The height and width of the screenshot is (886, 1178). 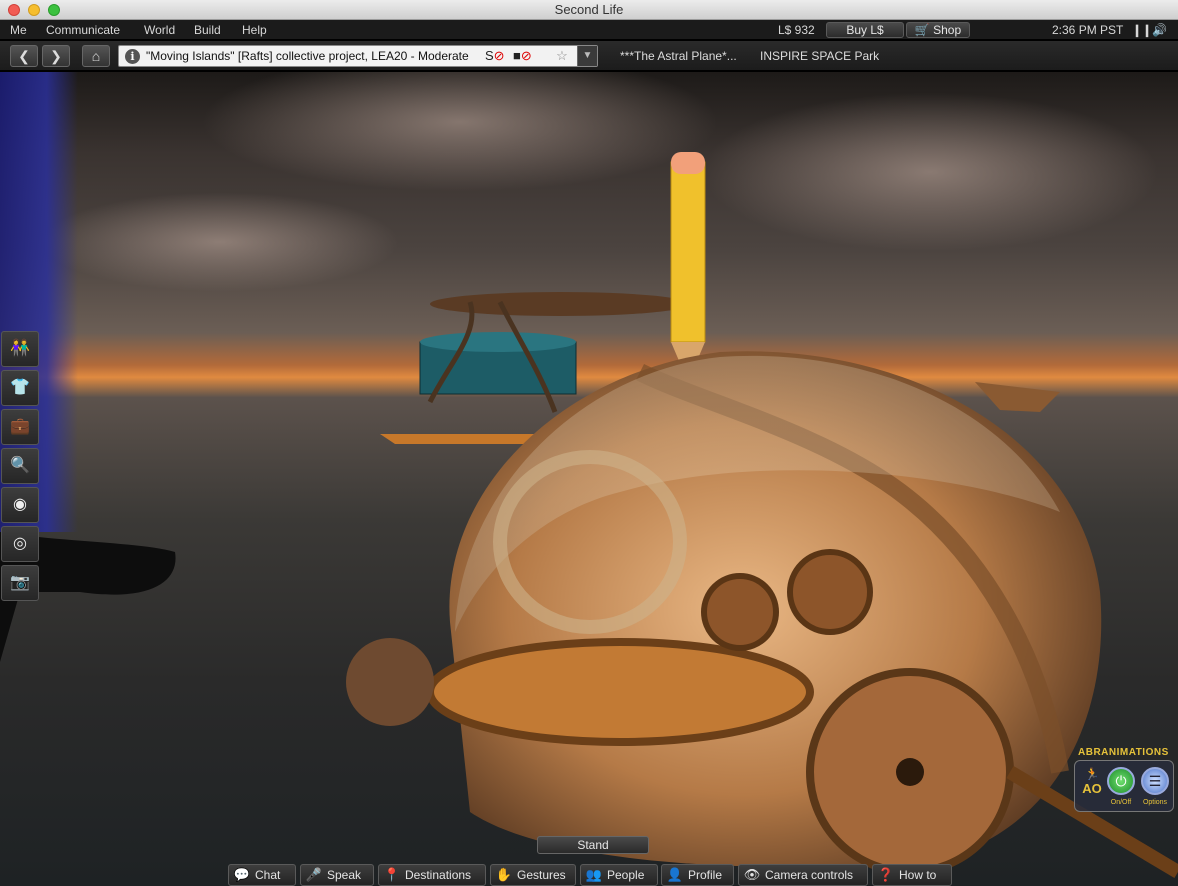 What do you see at coordinates (1142, 30) in the screenshot?
I see `pause-media-icon: ❙❙` at bounding box center [1142, 30].